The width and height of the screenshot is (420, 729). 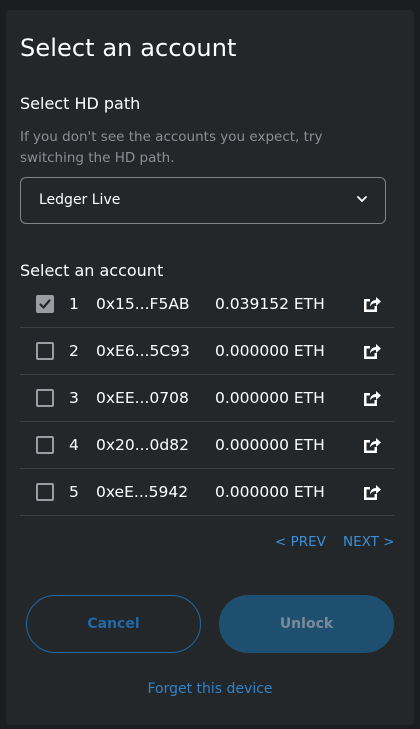 What do you see at coordinates (74, 351) in the screenshot?
I see `account-index: 2` at bounding box center [74, 351].